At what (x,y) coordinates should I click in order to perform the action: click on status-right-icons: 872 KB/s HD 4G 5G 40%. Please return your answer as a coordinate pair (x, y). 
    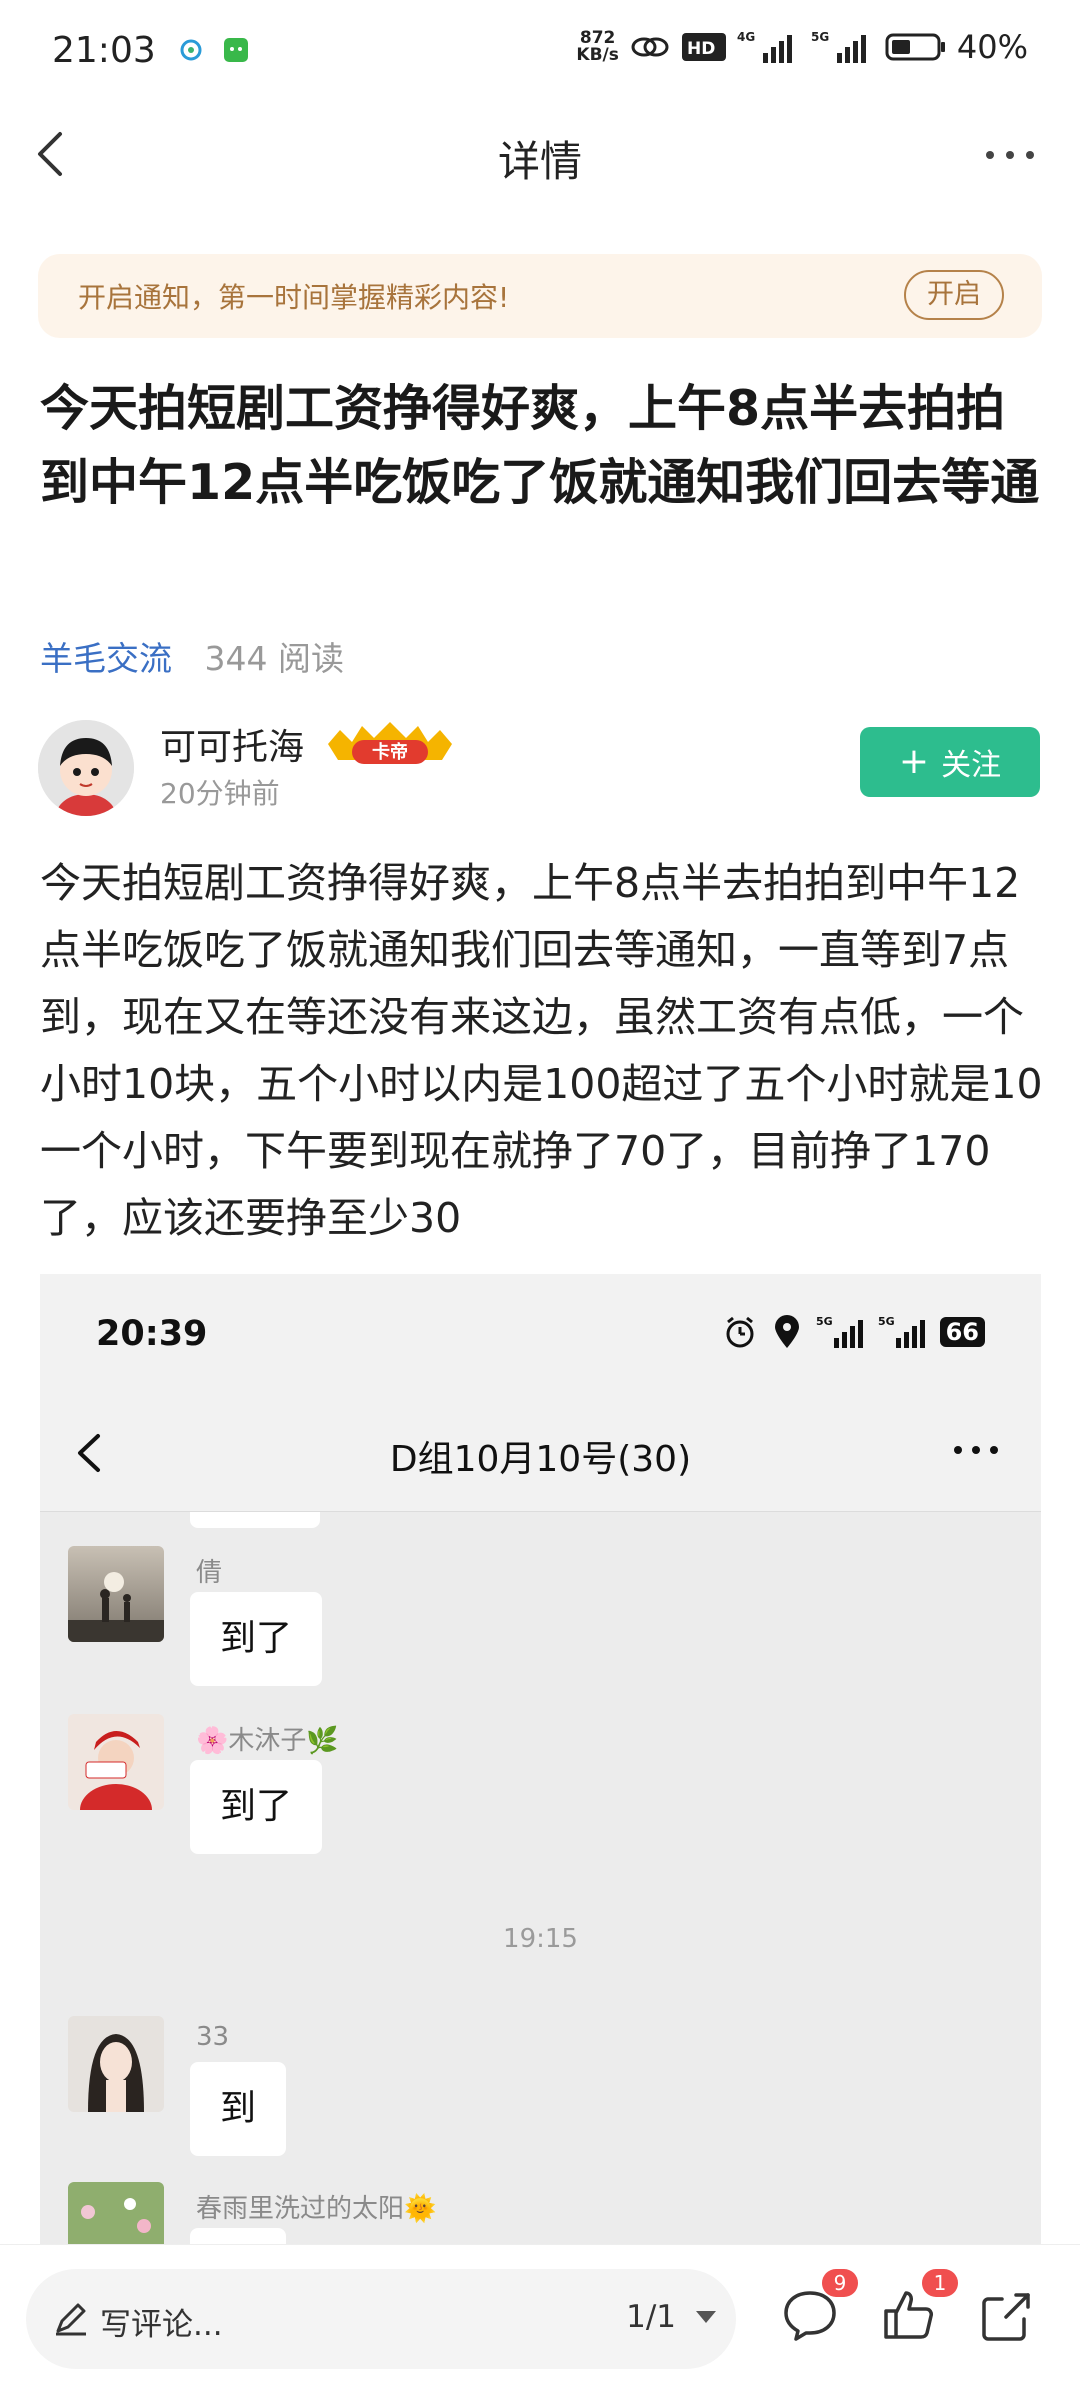
    Looking at the image, I should click on (802, 47).